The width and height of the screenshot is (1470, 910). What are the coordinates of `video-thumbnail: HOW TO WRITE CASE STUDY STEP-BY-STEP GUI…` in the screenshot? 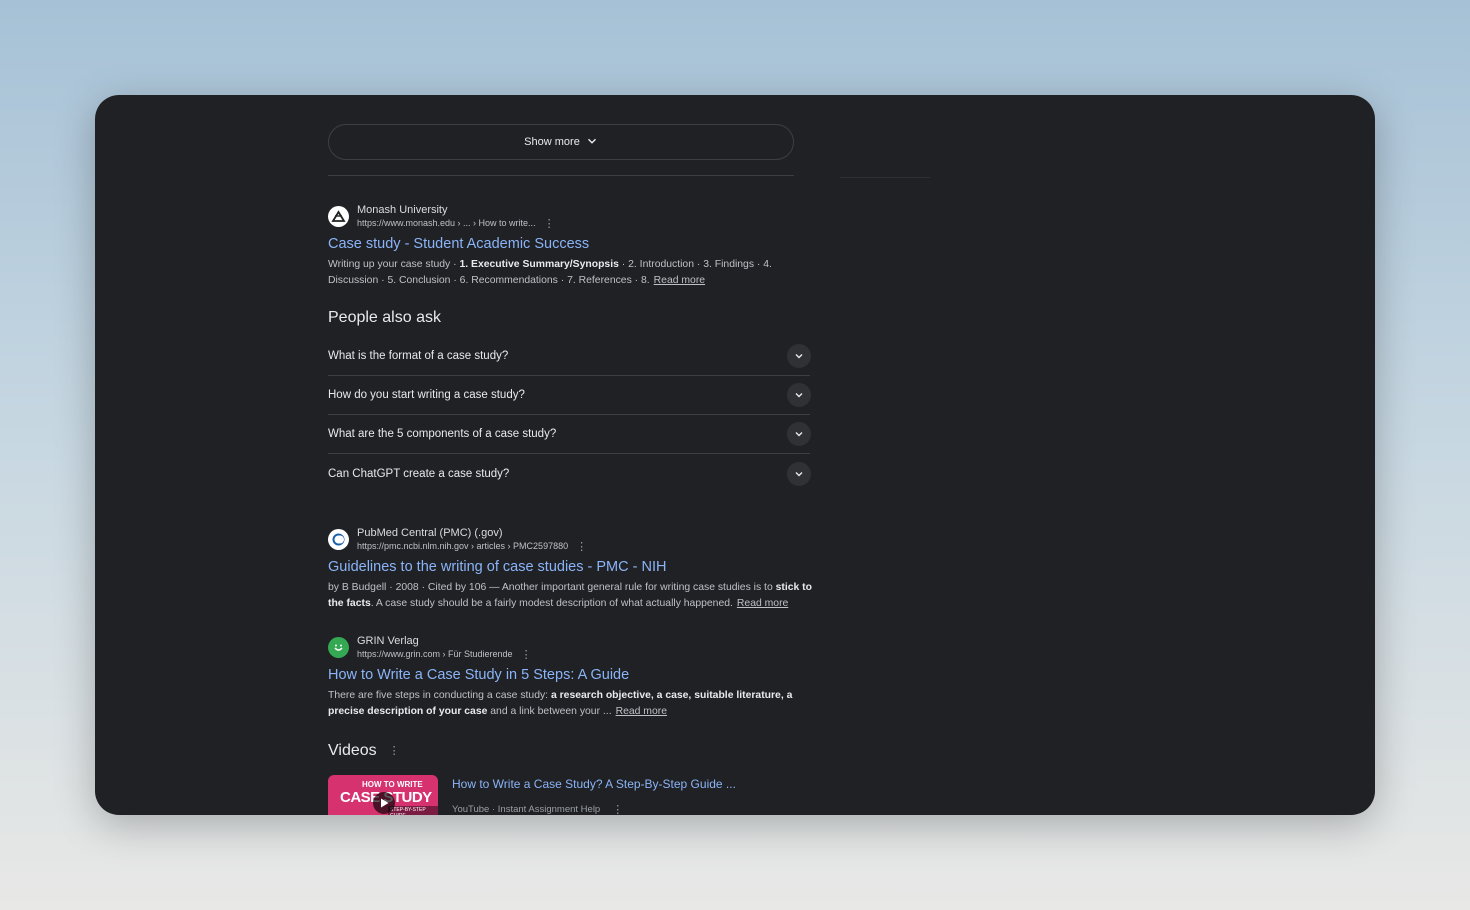 It's located at (383, 795).